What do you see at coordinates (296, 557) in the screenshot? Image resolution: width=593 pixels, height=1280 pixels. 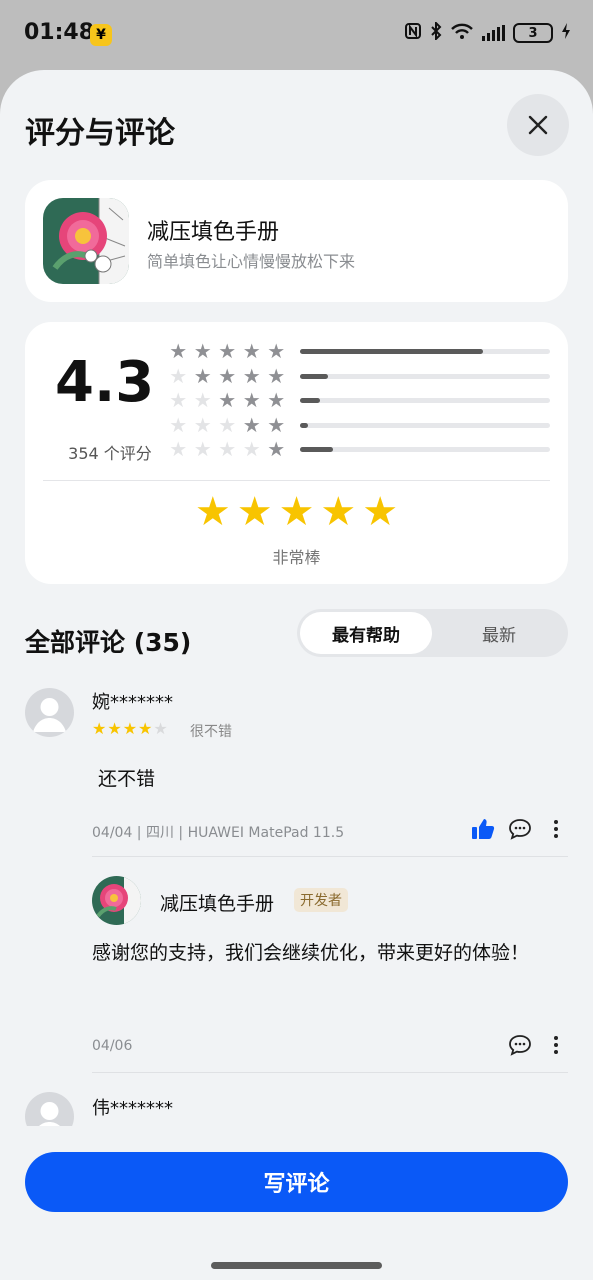 I see `rate-label: 非常棒` at bounding box center [296, 557].